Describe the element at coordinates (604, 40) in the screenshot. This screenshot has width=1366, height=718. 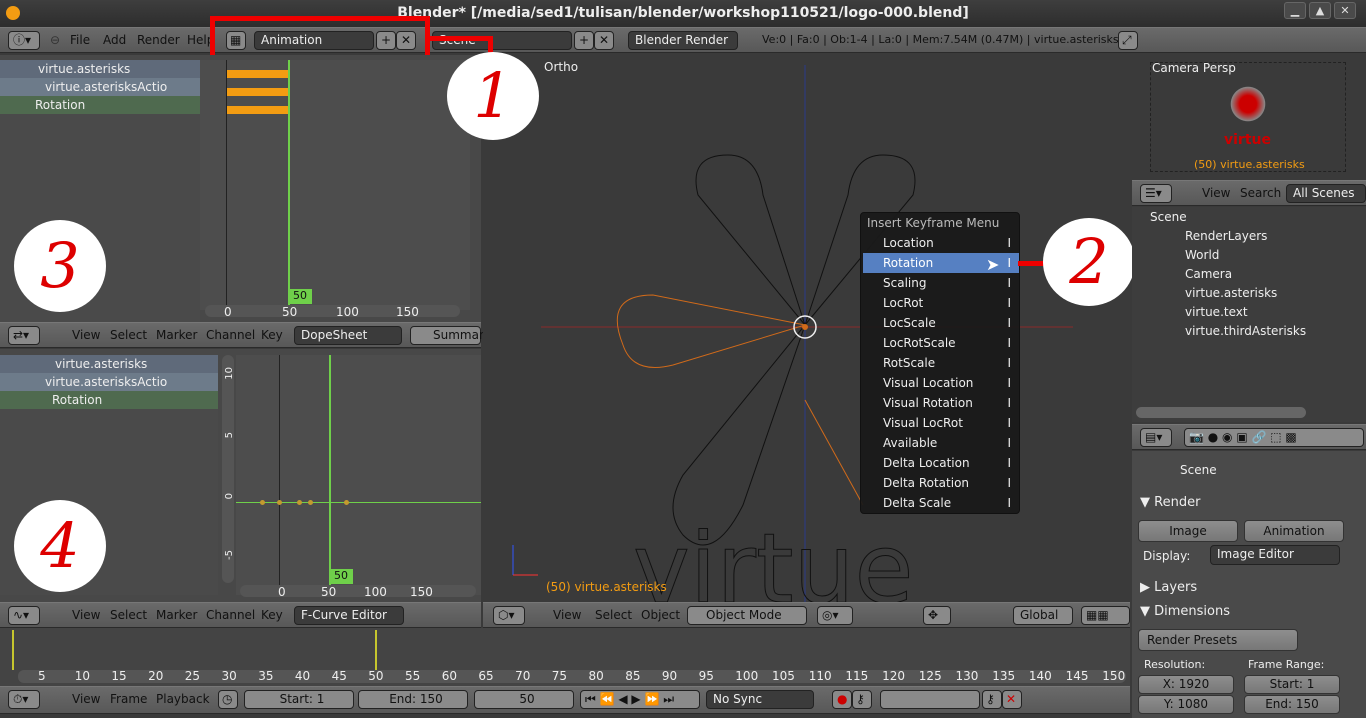
I see `remove-scene-icon: ✕` at that location.